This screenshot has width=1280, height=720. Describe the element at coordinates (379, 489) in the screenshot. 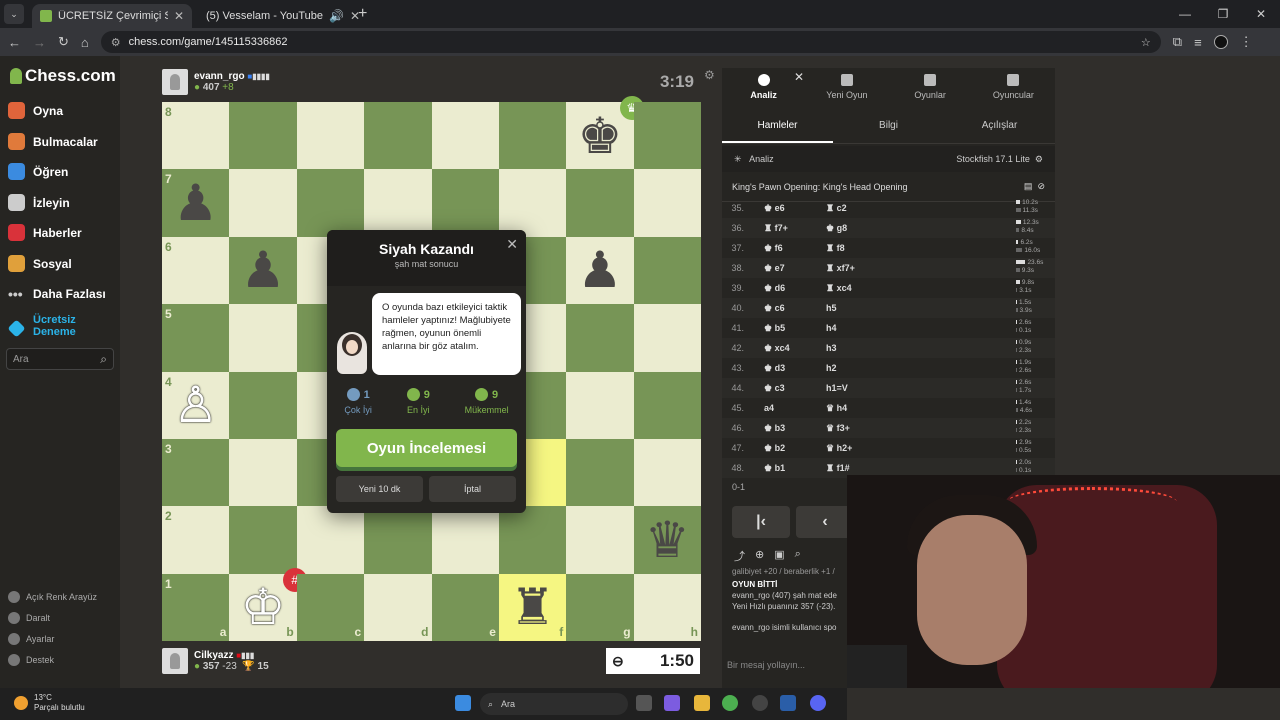

I see `new-game-button: Yeni 10 dk` at that location.